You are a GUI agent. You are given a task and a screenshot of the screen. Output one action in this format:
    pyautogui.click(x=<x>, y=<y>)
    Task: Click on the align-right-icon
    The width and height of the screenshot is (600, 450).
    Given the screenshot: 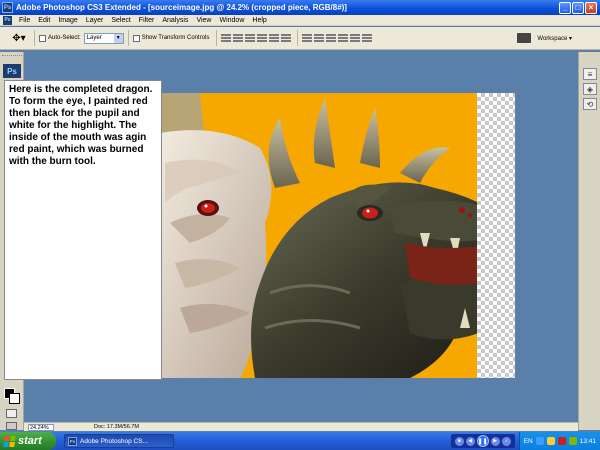 What is the action you would take?
    pyautogui.click(x=286, y=38)
    